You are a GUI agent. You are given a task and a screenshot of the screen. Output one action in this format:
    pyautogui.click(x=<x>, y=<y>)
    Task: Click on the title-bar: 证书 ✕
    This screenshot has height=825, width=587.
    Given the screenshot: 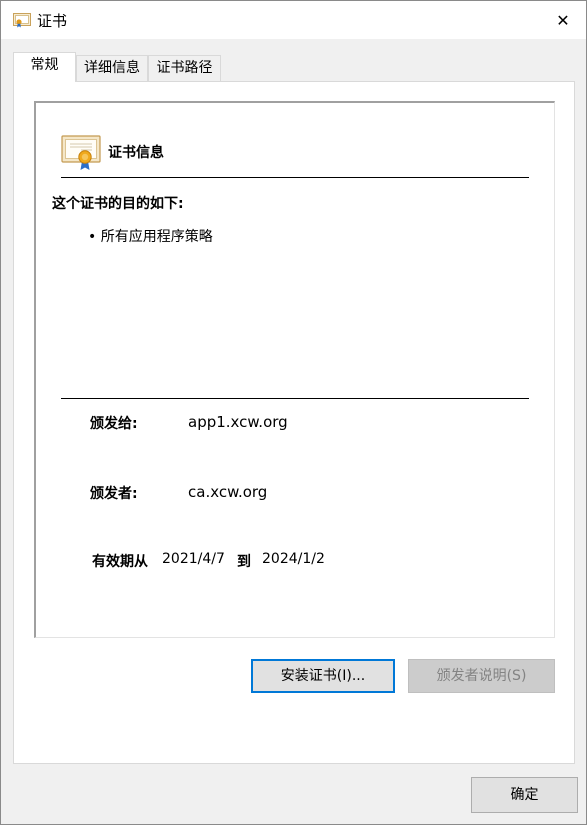 What is the action you would take?
    pyautogui.click(x=293, y=20)
    